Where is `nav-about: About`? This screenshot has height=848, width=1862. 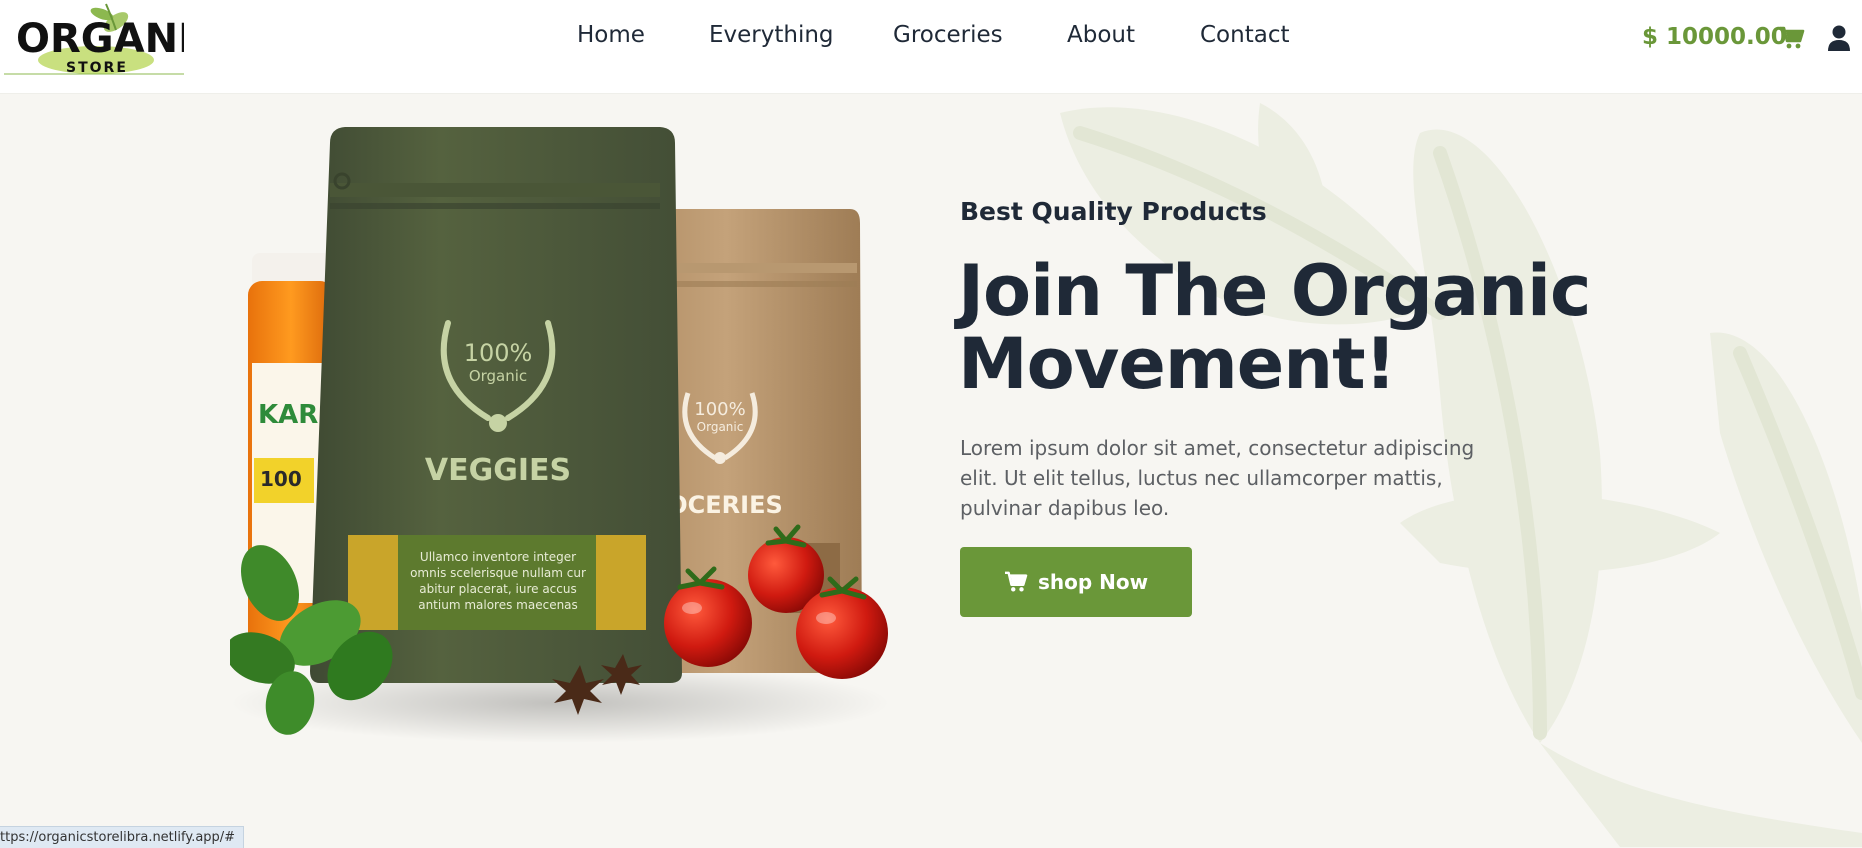 nav-about: About is located at coordinates (1101, 35).